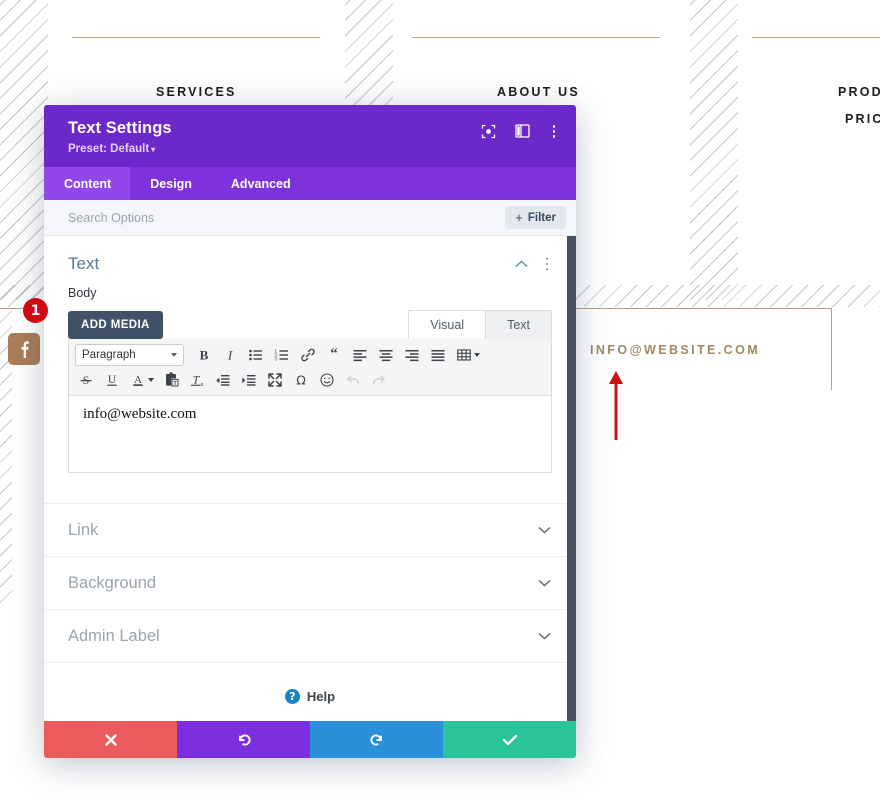  What do you see at coordinates (308, 355) in the screenshot?
I see `link-icon` at bounding box center [308, 355].